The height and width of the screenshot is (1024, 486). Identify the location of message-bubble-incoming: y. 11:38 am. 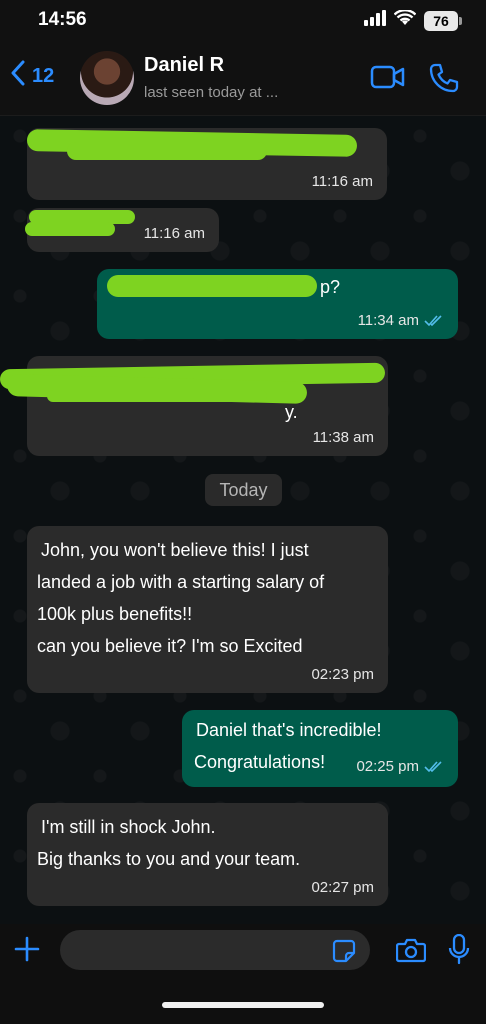
(194, 406).